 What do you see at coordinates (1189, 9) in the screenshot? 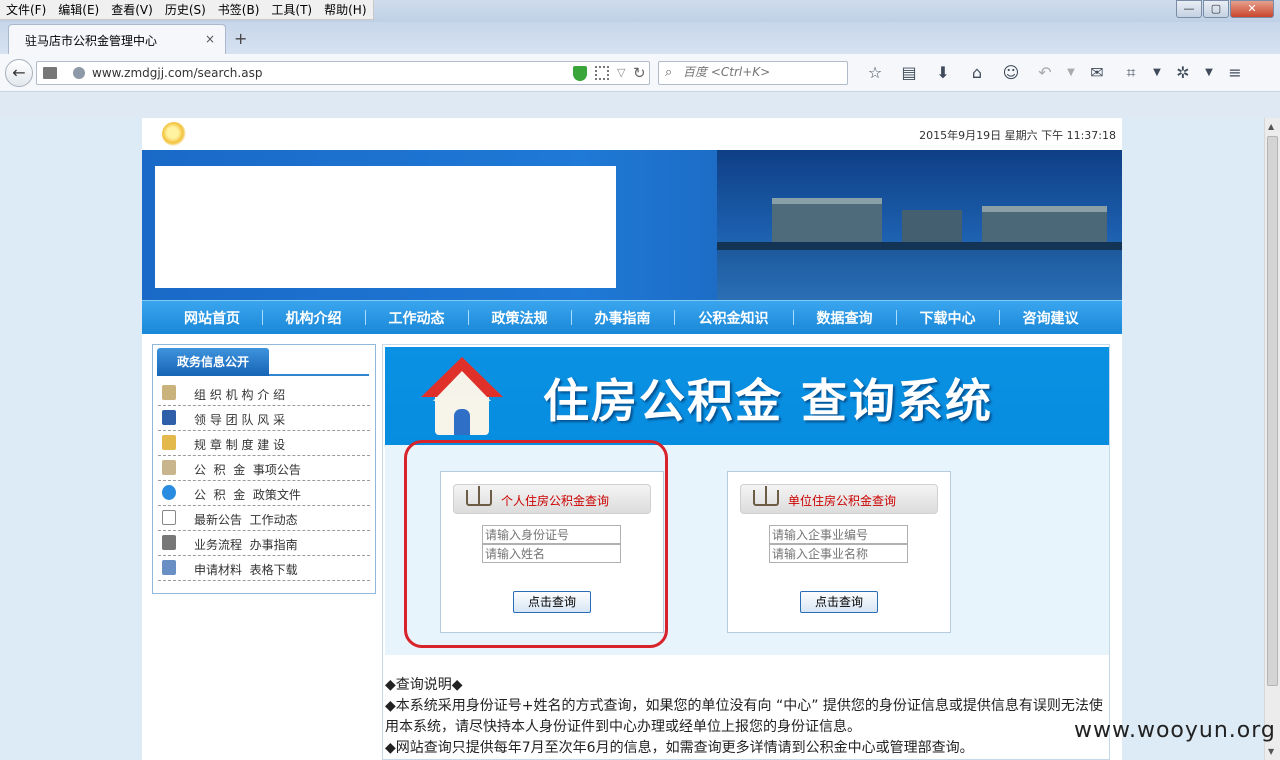
I see `minimize-button: —` at bounding box center [1189, 9].